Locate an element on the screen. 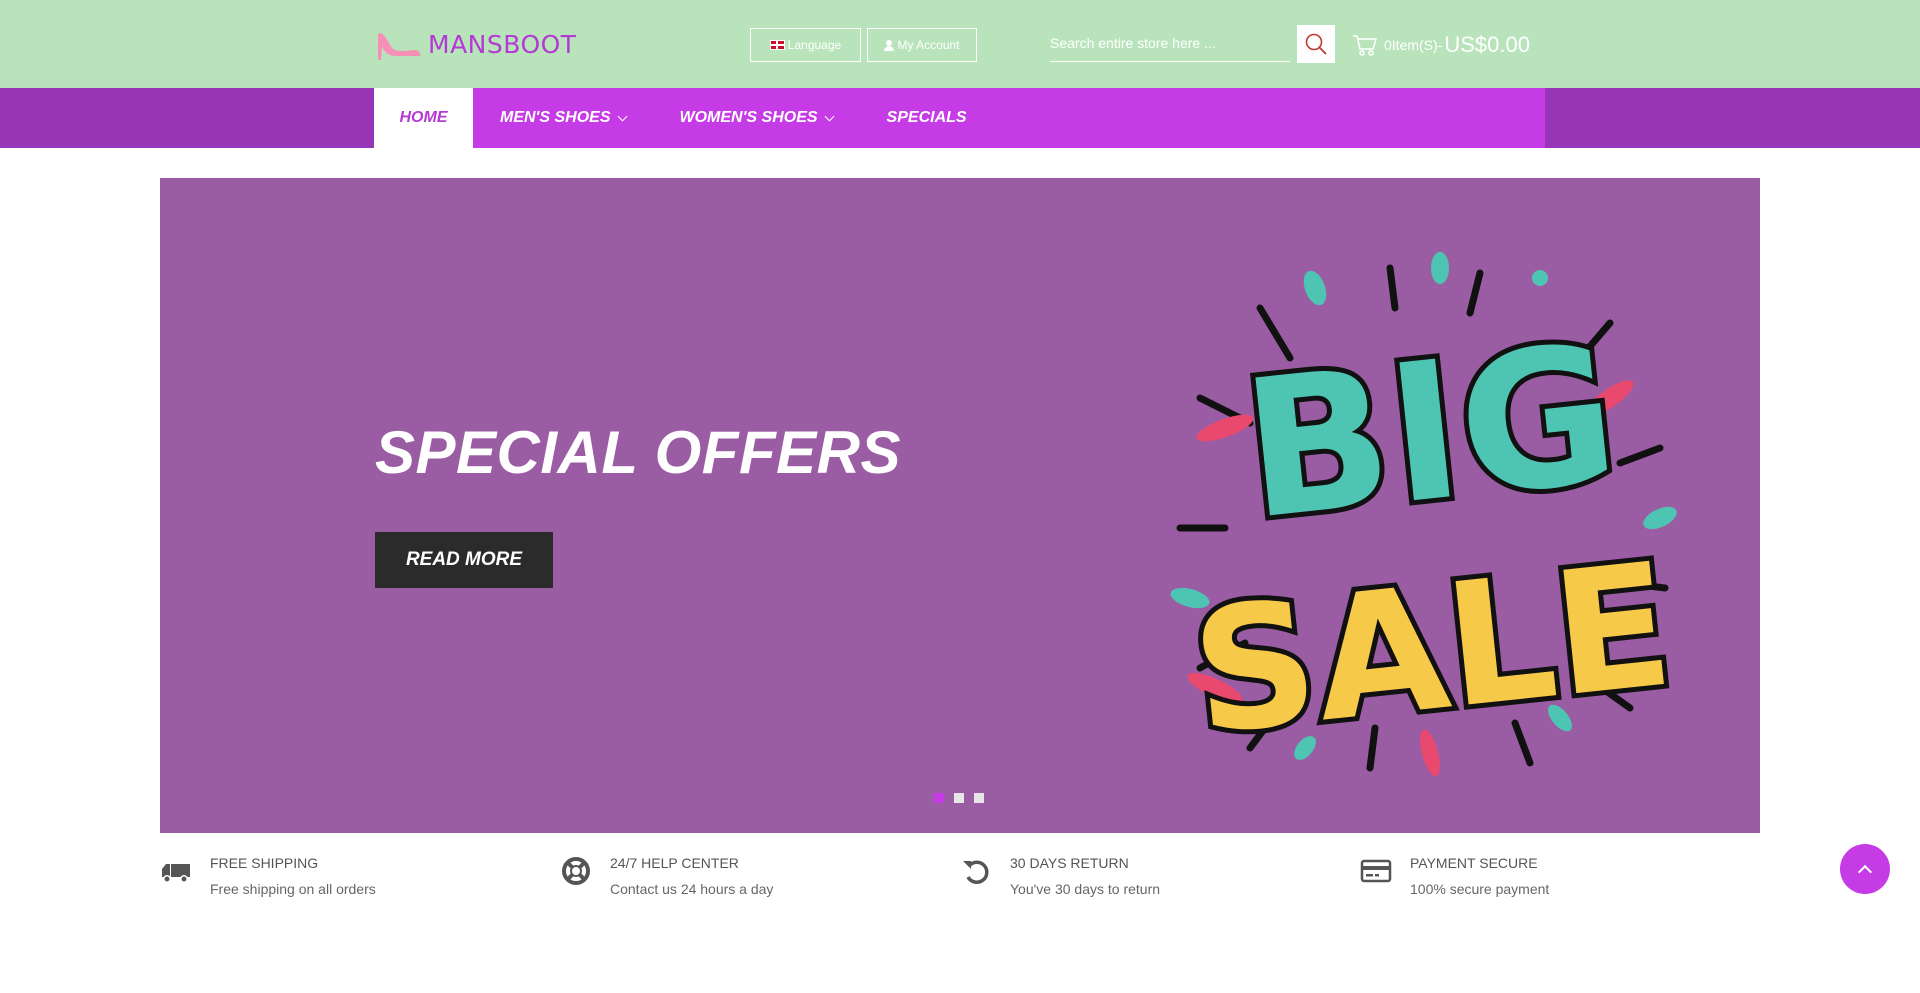 The width and height of the screenshot is (1920, 993). feature-title: 24/7 HELP CENTER is located at coordinates (674, 863).